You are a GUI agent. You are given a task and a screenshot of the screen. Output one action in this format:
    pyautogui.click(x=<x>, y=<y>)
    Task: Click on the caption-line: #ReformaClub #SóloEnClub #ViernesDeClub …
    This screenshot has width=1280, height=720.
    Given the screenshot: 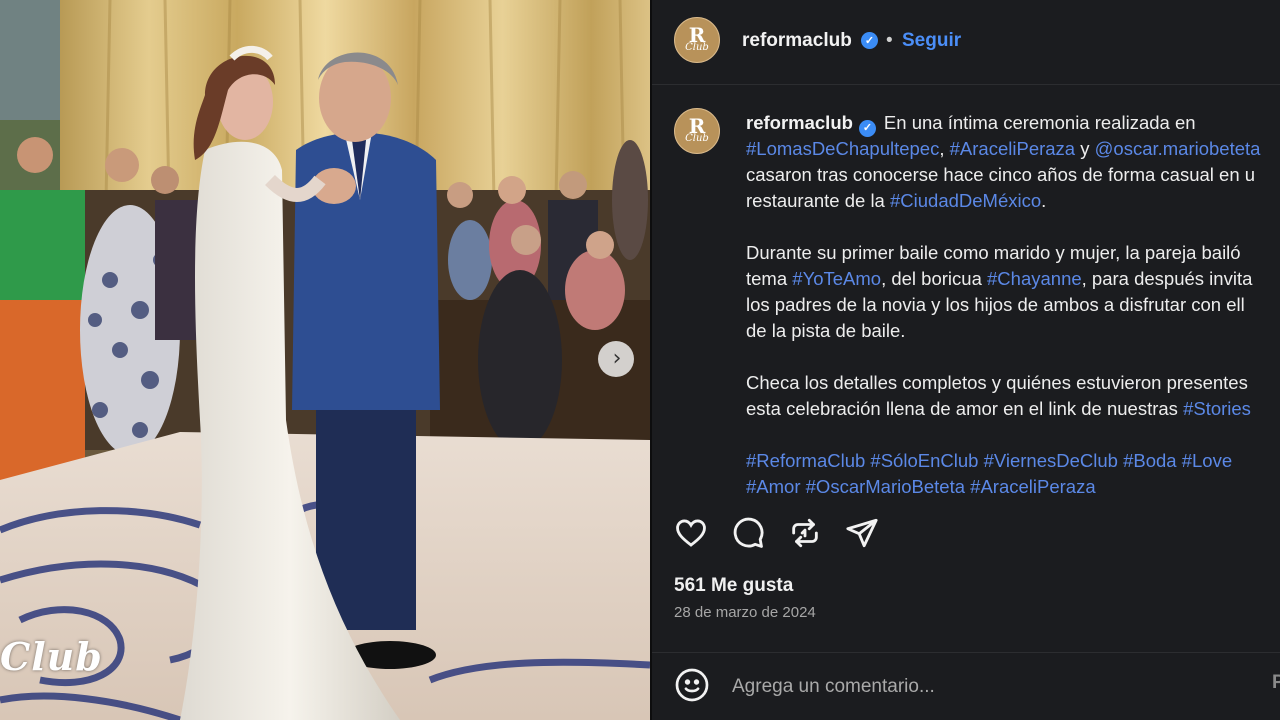 What is the action you would take?
    pyautogui.click(x=1013, y=461)
    